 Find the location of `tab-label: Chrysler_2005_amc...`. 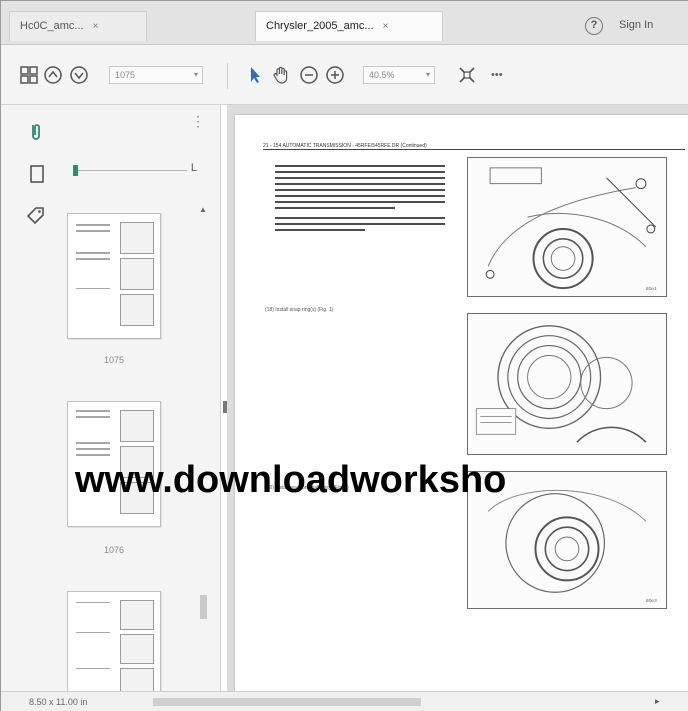

tab-label: Chrysler_2005_amc... is located at coordinates (320, 26).